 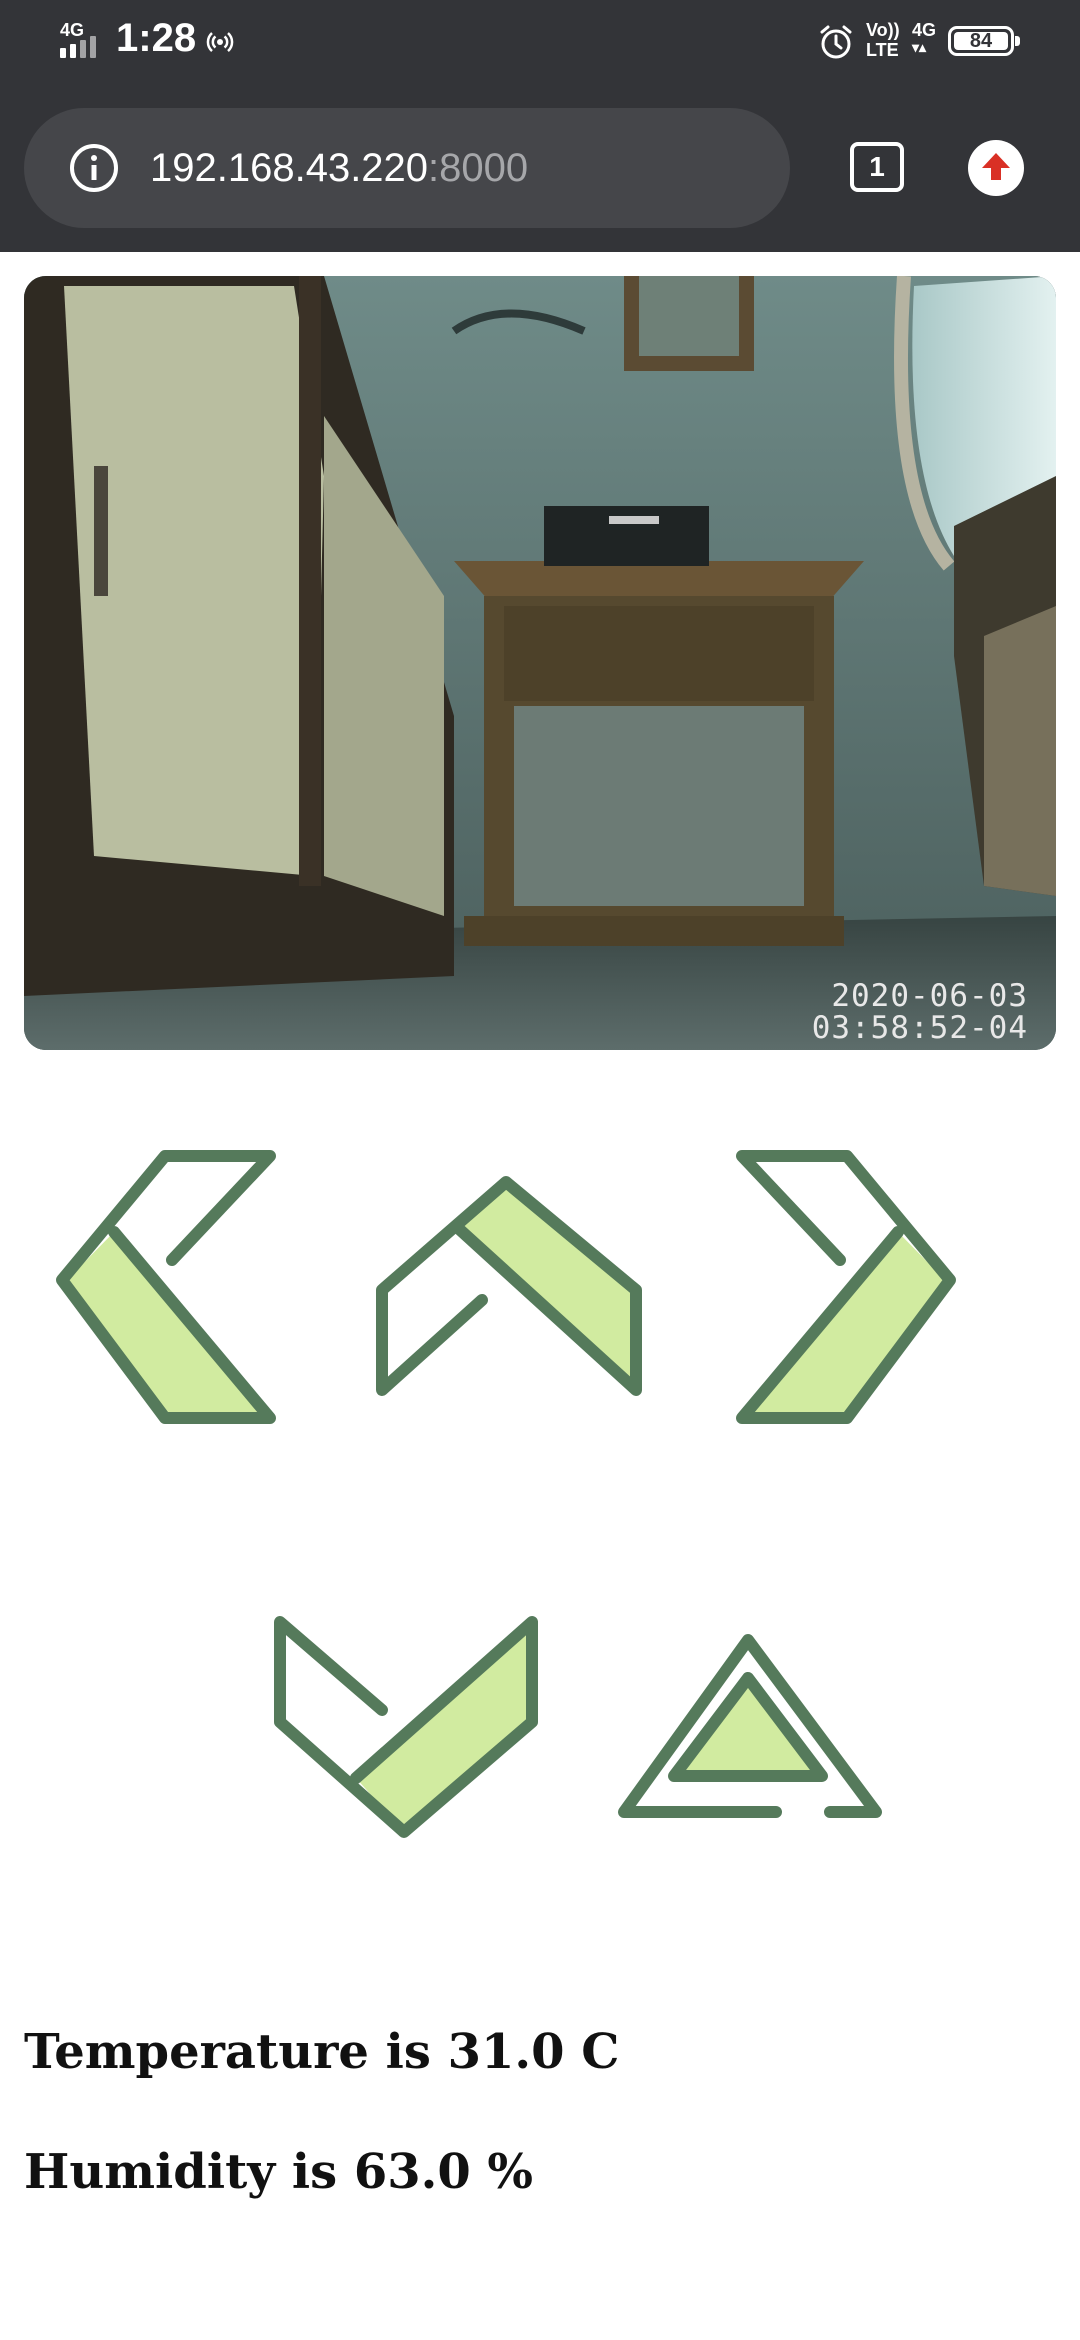 I want to click on alarm-icon, so click(x=836, y=42).